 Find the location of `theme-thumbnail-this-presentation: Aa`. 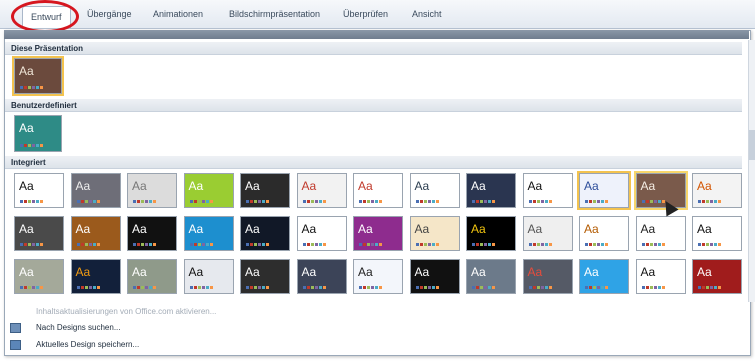

theme-thumbnail-this-presentation: Aa is located at coordinates (38, 76).